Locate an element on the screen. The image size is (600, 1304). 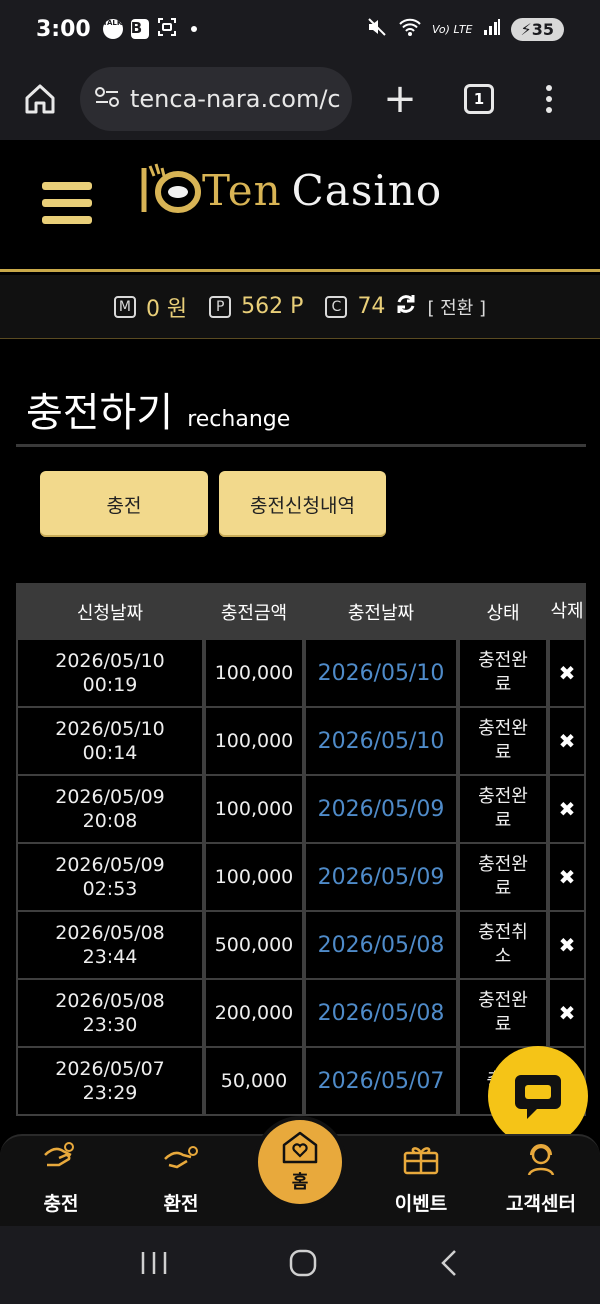
chat-bubble-icon is located at coordinates (538, 1097).